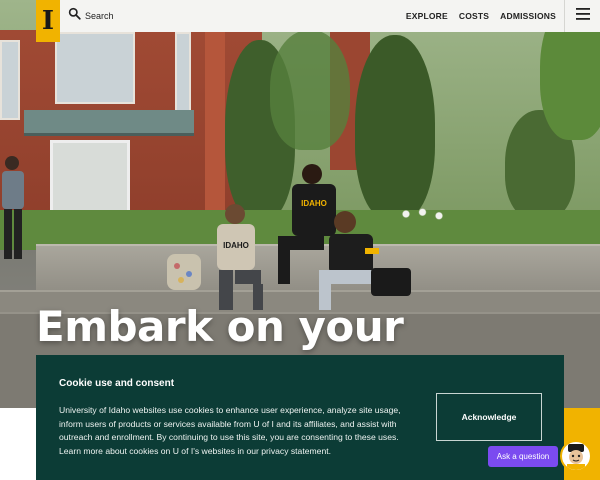 The image size is (600, 480). What do you see at coordinates (528, 16) in the screenshot?
I see `nav-link-admissions: ADMISSIONS` at bounding box center [528, 16].